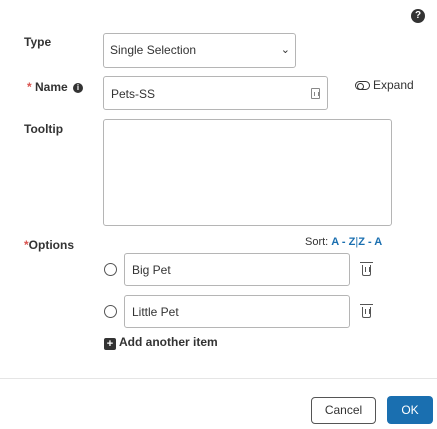 This screenshot has height=429, width=437. I want to click on type-label: Type, so click(38, 42).